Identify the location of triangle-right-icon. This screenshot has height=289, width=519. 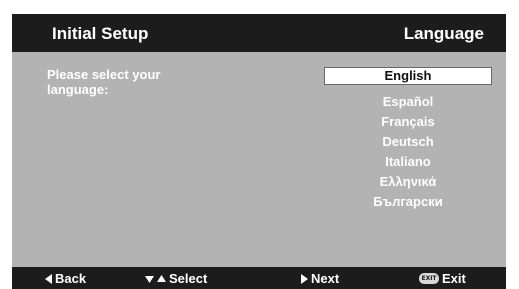
(304, 278).